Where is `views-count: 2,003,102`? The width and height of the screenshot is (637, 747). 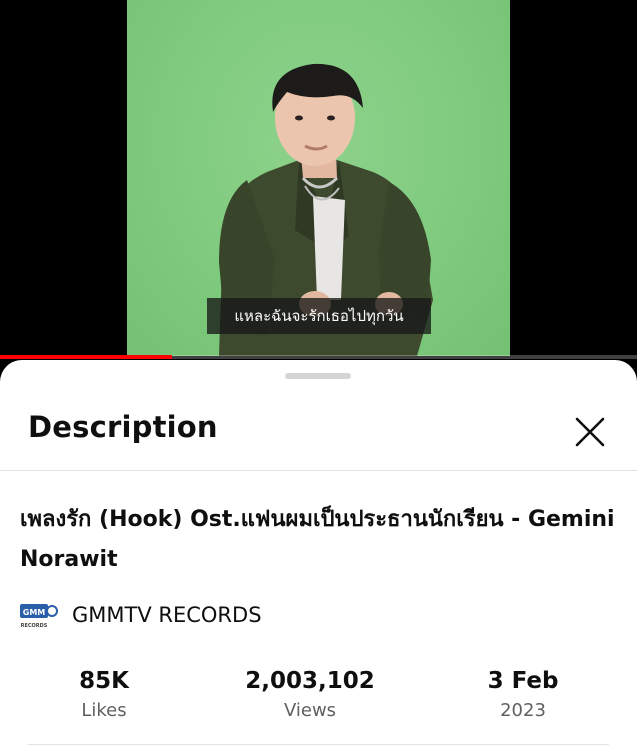 views-count: 2,003,102 is located at coordinates (310, 681).